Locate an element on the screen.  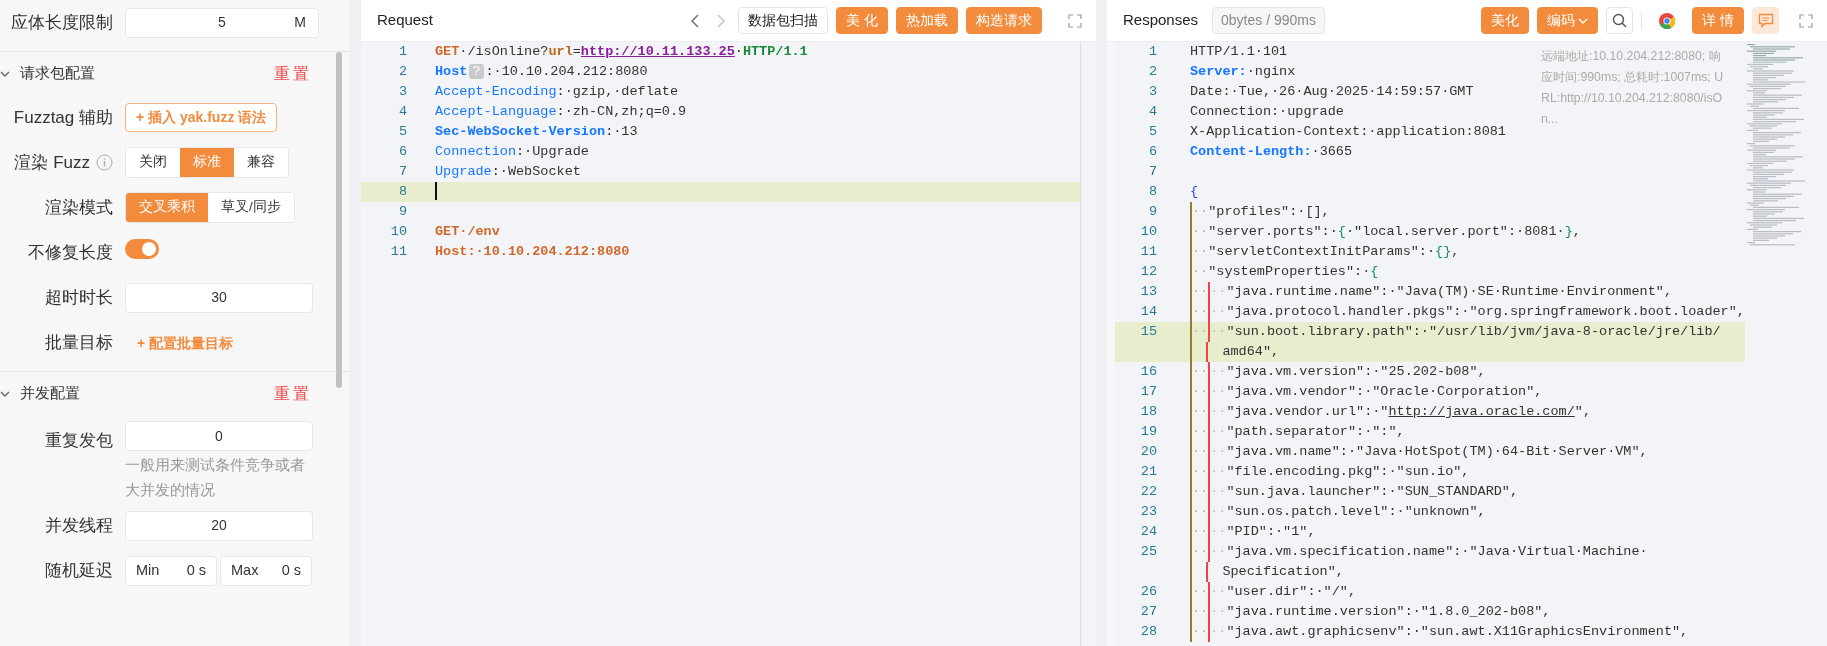
field-label: 渲染 Fuzz is located at coordinates (52, 162).